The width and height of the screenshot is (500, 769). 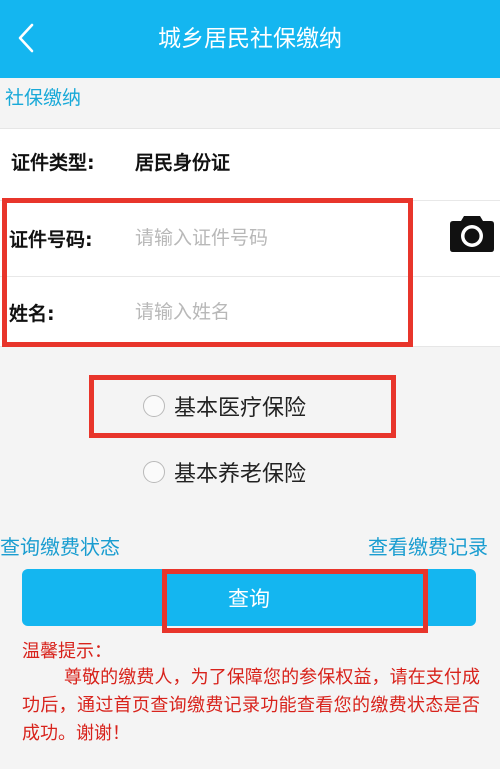 I want to click on name-input, so click(x=255, y=312).